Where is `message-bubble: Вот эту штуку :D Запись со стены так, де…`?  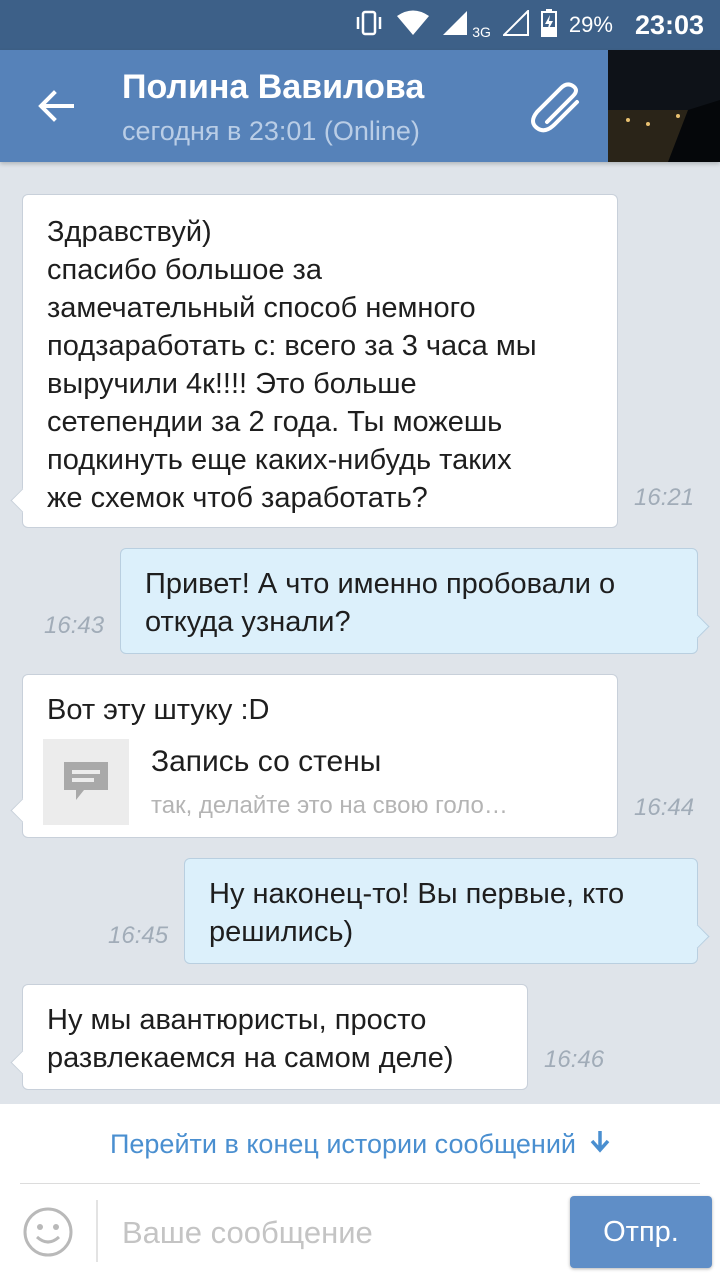 message-bubble: Вот эту штуку :D Запись со стены так, де… is located at coordinates (314, 756).